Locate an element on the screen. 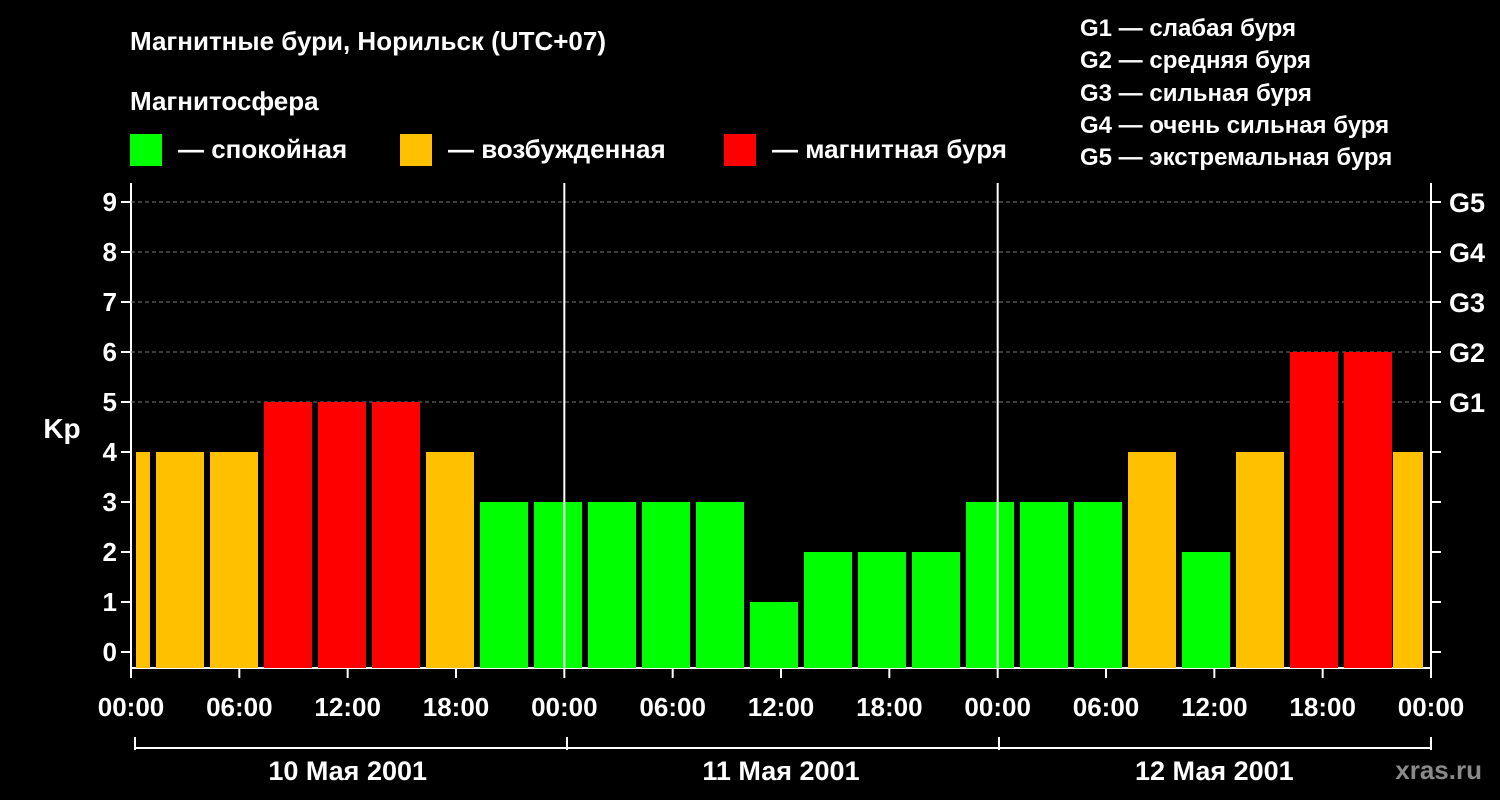 The height and width of the screenshot is (800, 1500). legend-swatch-storm is located at coordinates (740, 150).